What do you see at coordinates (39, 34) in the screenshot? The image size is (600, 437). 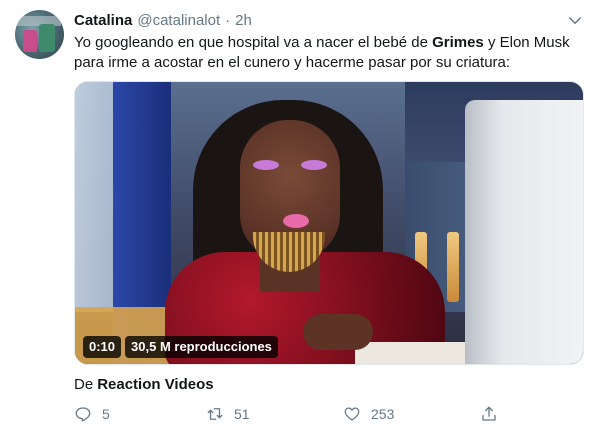 I see `avatar` at bounding box center [39, 34].